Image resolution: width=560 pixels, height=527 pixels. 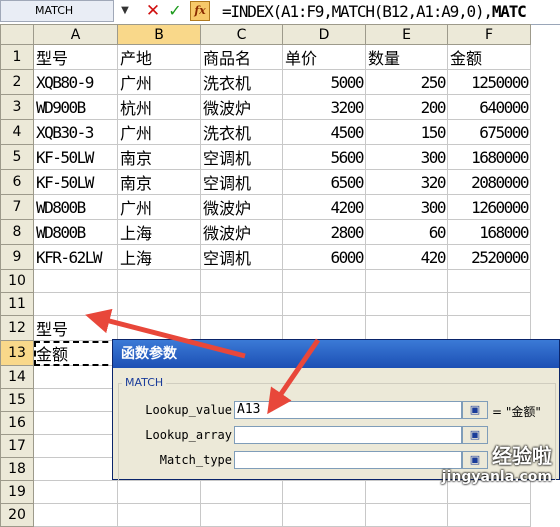 I want to click on cell-c12, so click(x=241, y=328).